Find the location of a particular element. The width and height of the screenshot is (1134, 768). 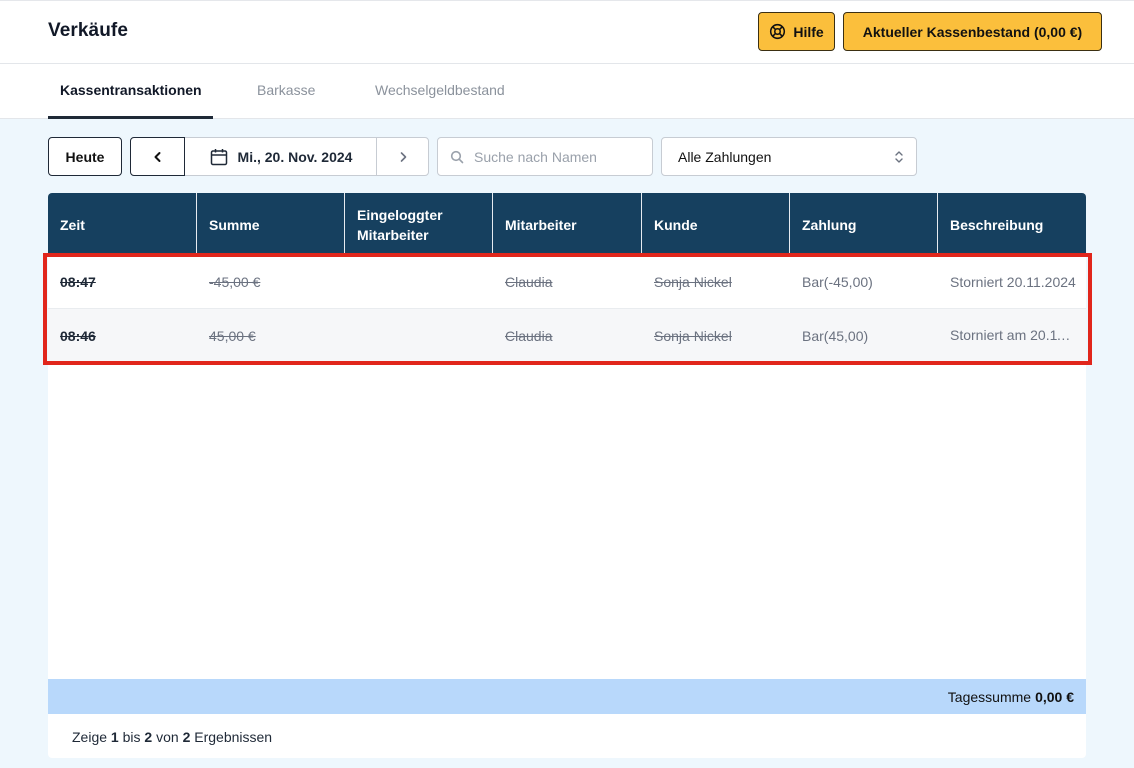

date-picker: Mi., 20. Nov. 2024 is located at coordinates (279, 156).